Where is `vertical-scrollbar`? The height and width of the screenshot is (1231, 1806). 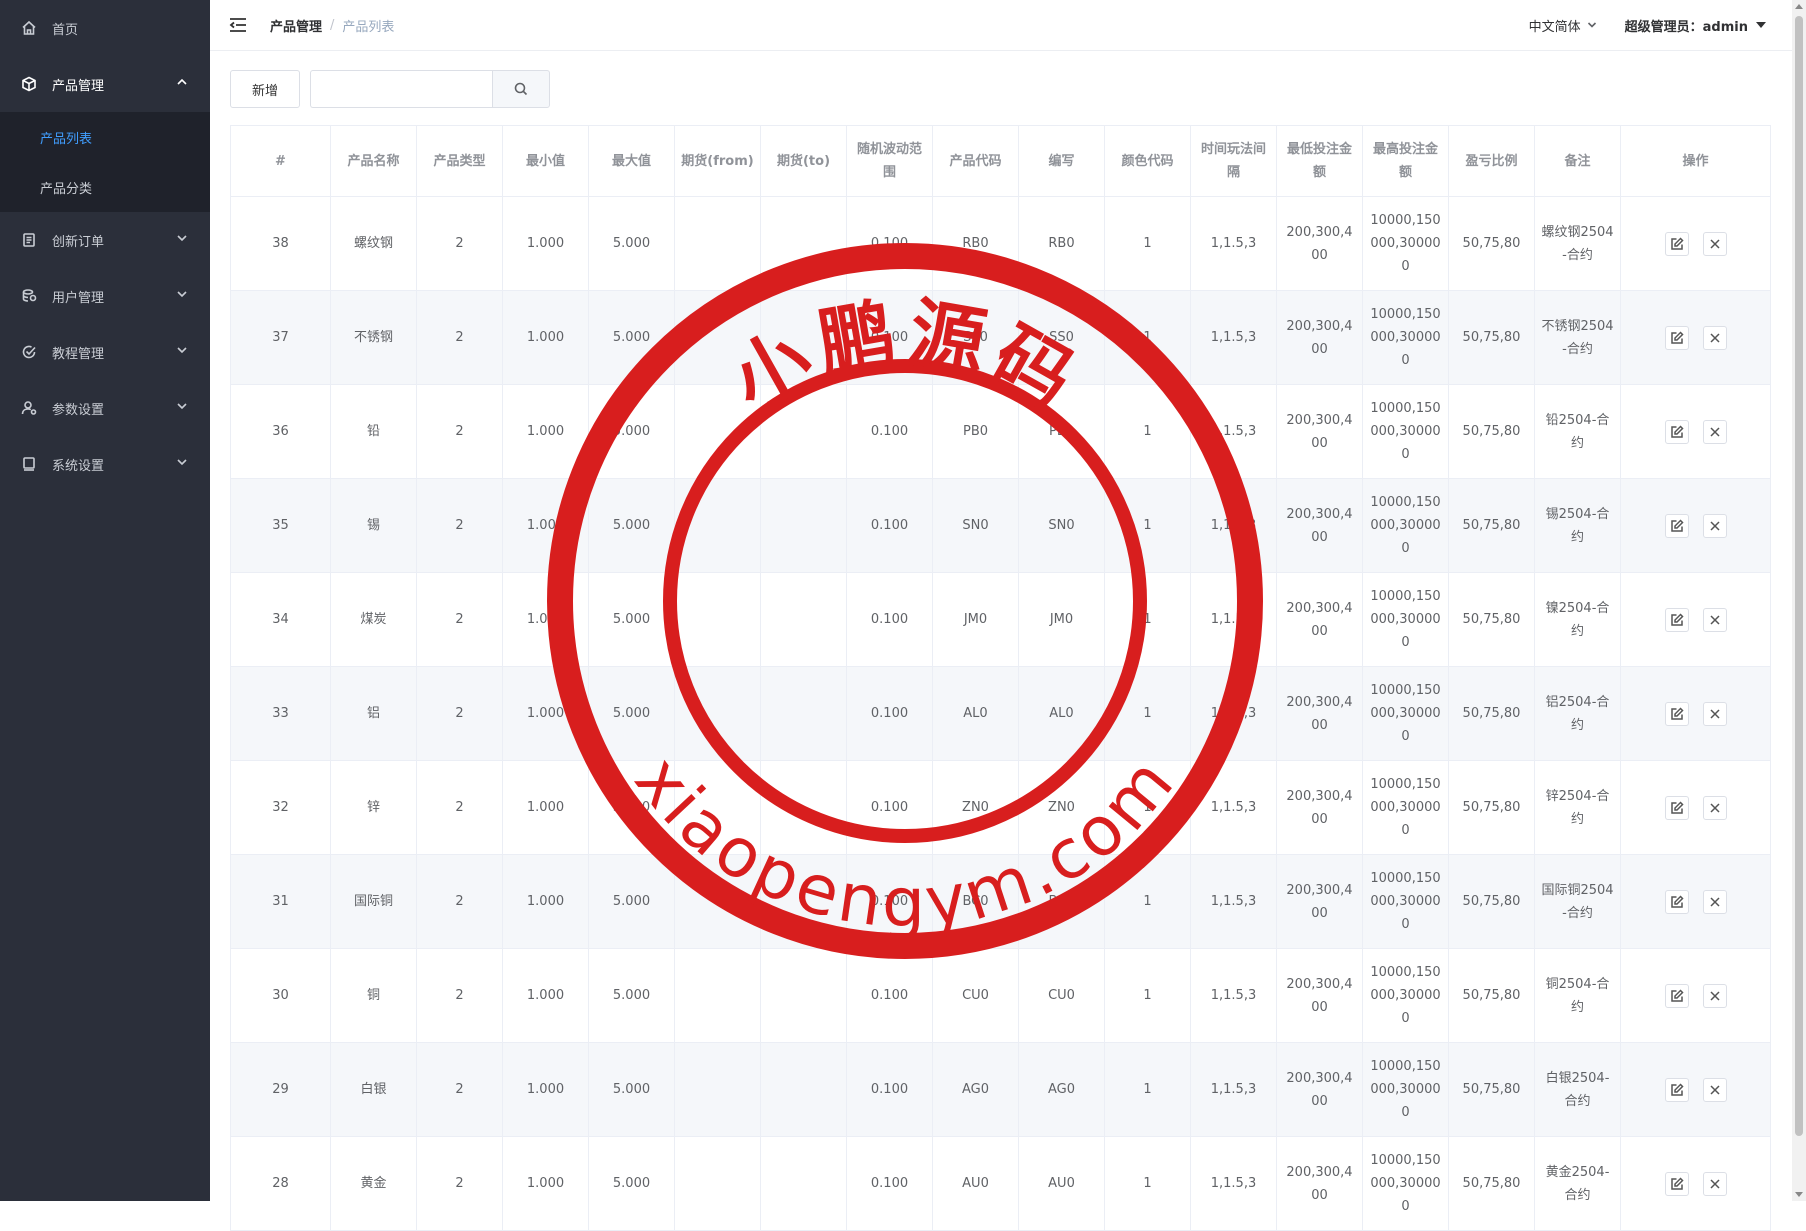 vertical-scrollbar is located at coordinates (1799, 600).